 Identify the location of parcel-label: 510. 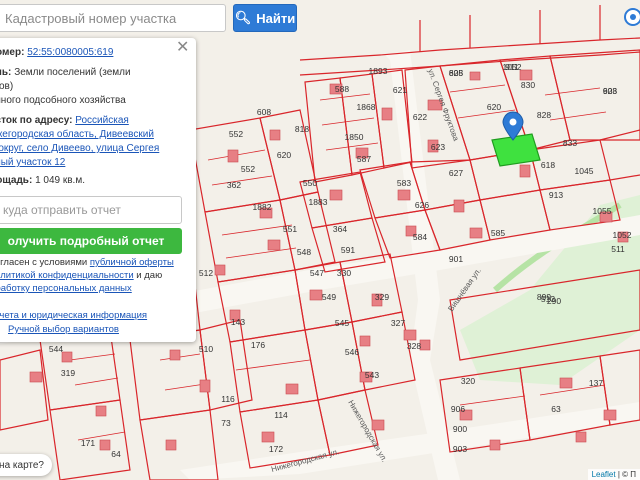
(206, 349).